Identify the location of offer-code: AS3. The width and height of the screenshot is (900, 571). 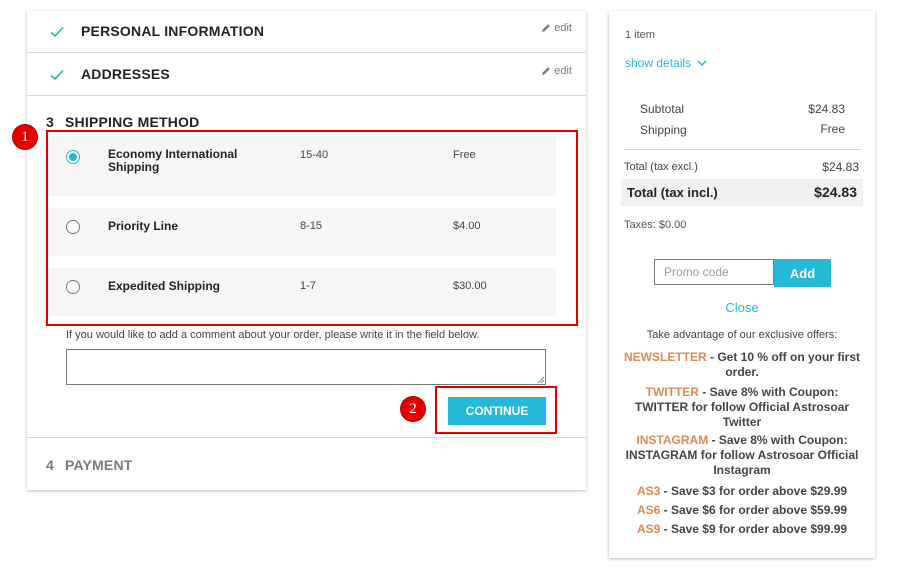
(648, 491).